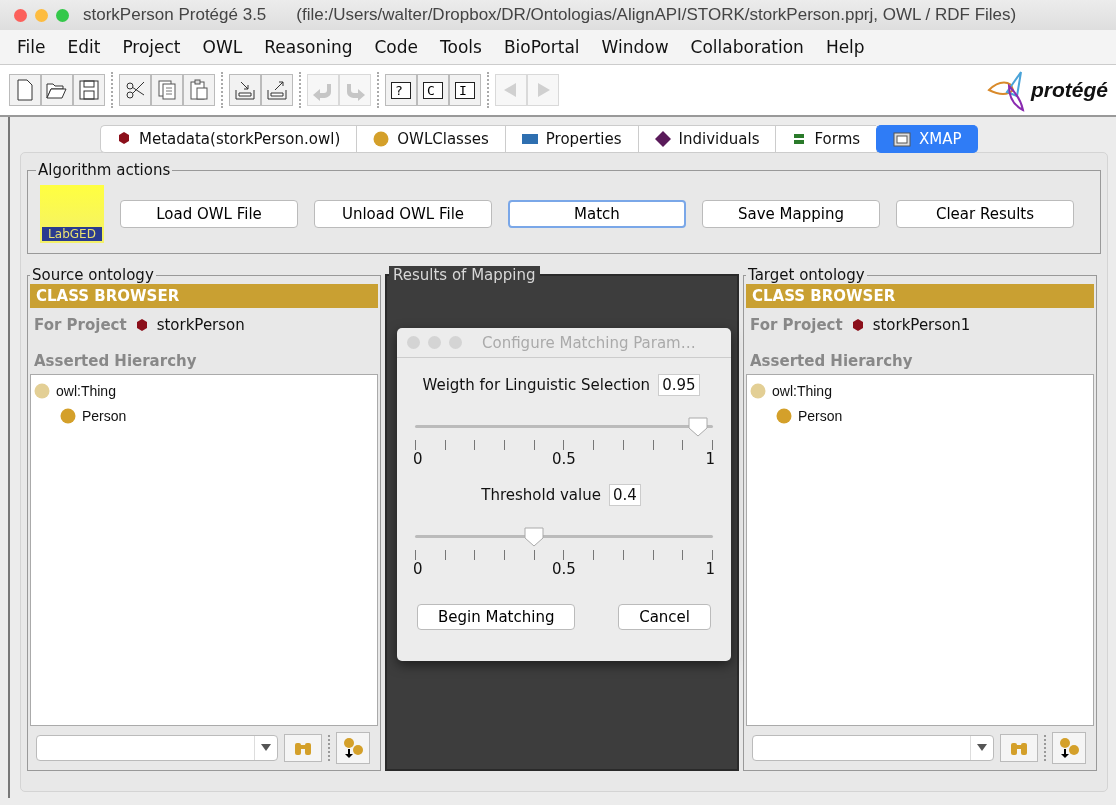  I want to click on tab: XMAP, so click(927, 139).